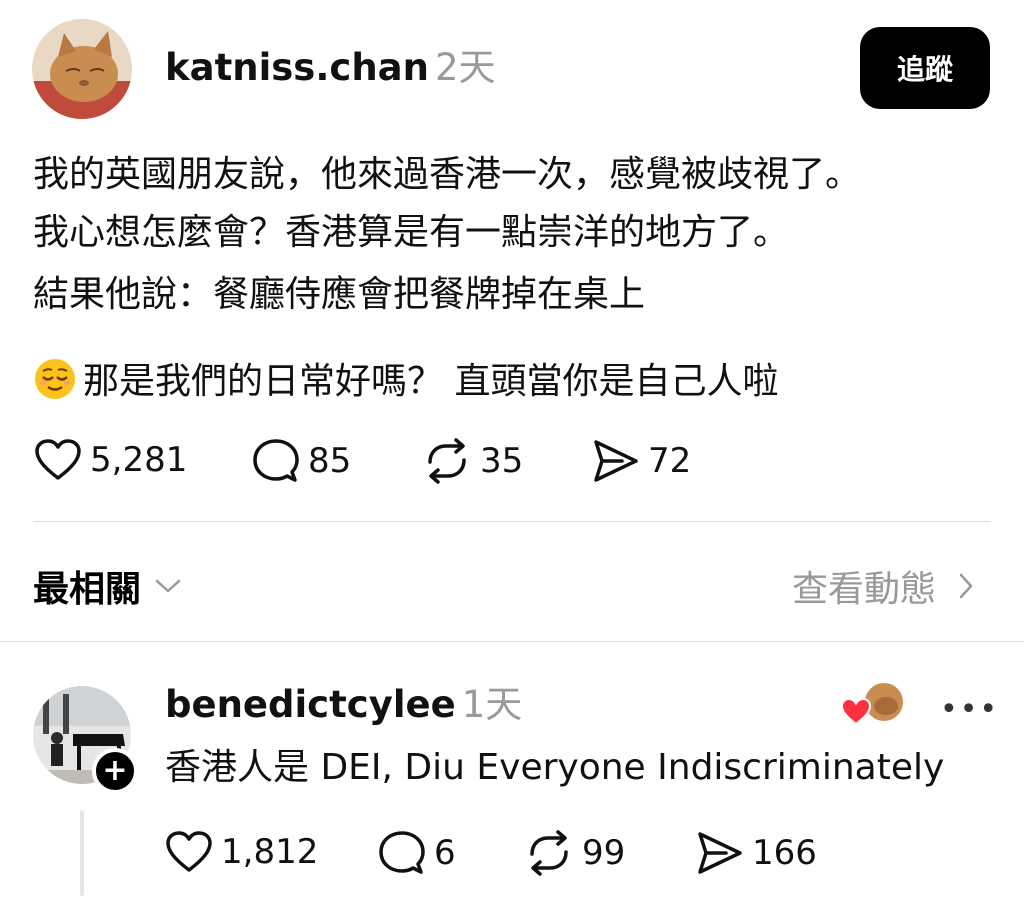 The height and width of the screenshot is (903, 1024). Describe the element at coordinates (447, 174) in the screenshot. I see `post-text-line-1: 我的英國朋友說，他來過香港一次，感覺被歧視了。` at that location.